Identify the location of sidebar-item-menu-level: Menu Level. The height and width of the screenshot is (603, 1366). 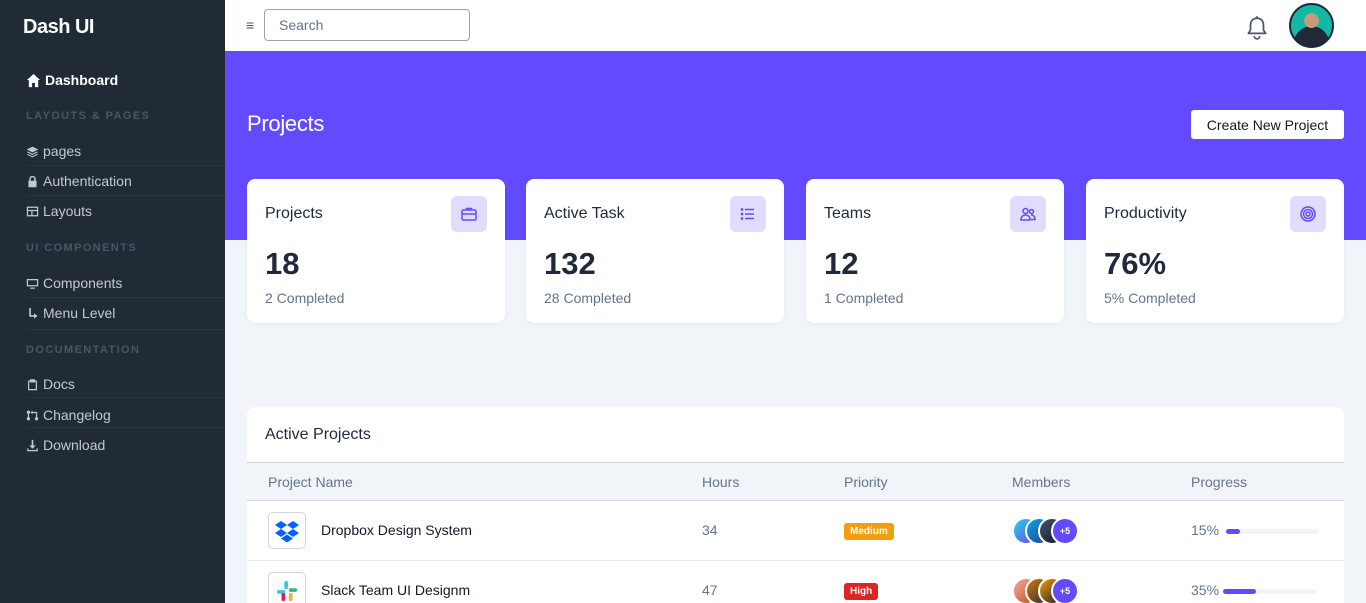
(70, 313).